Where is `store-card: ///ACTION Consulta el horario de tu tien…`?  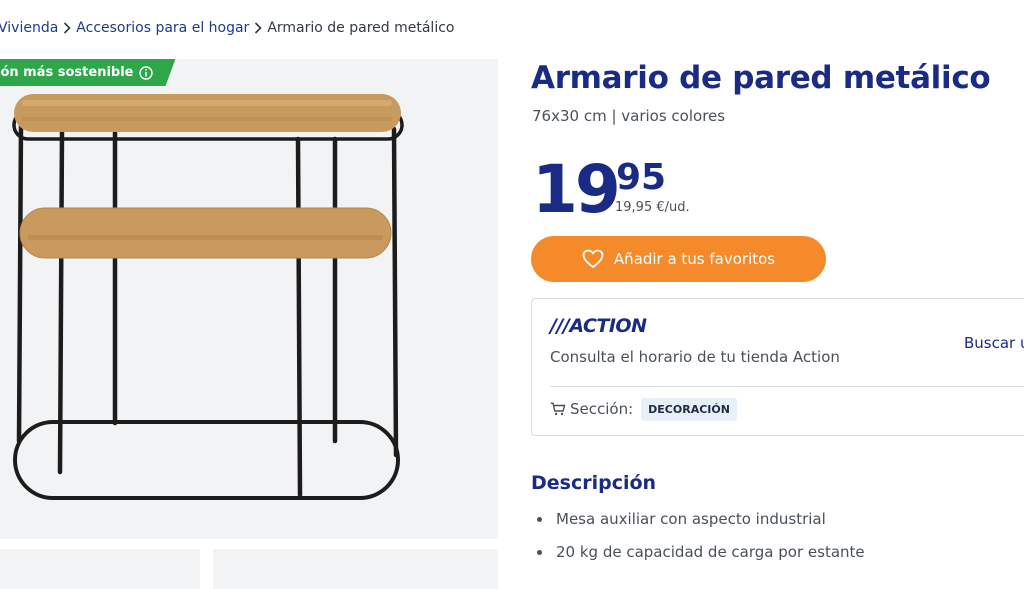 store-card: ///ACTION Consulta el horario de tu tien… is located at coordinates (777, 367).